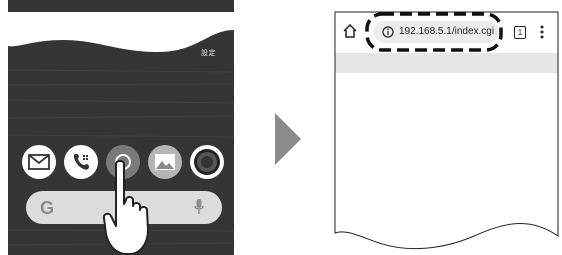 This screenshot has width=562, height=255. Describe the element at coordinates (208, 53) in the screenshot. I see `settings-label: 設定` at that location.